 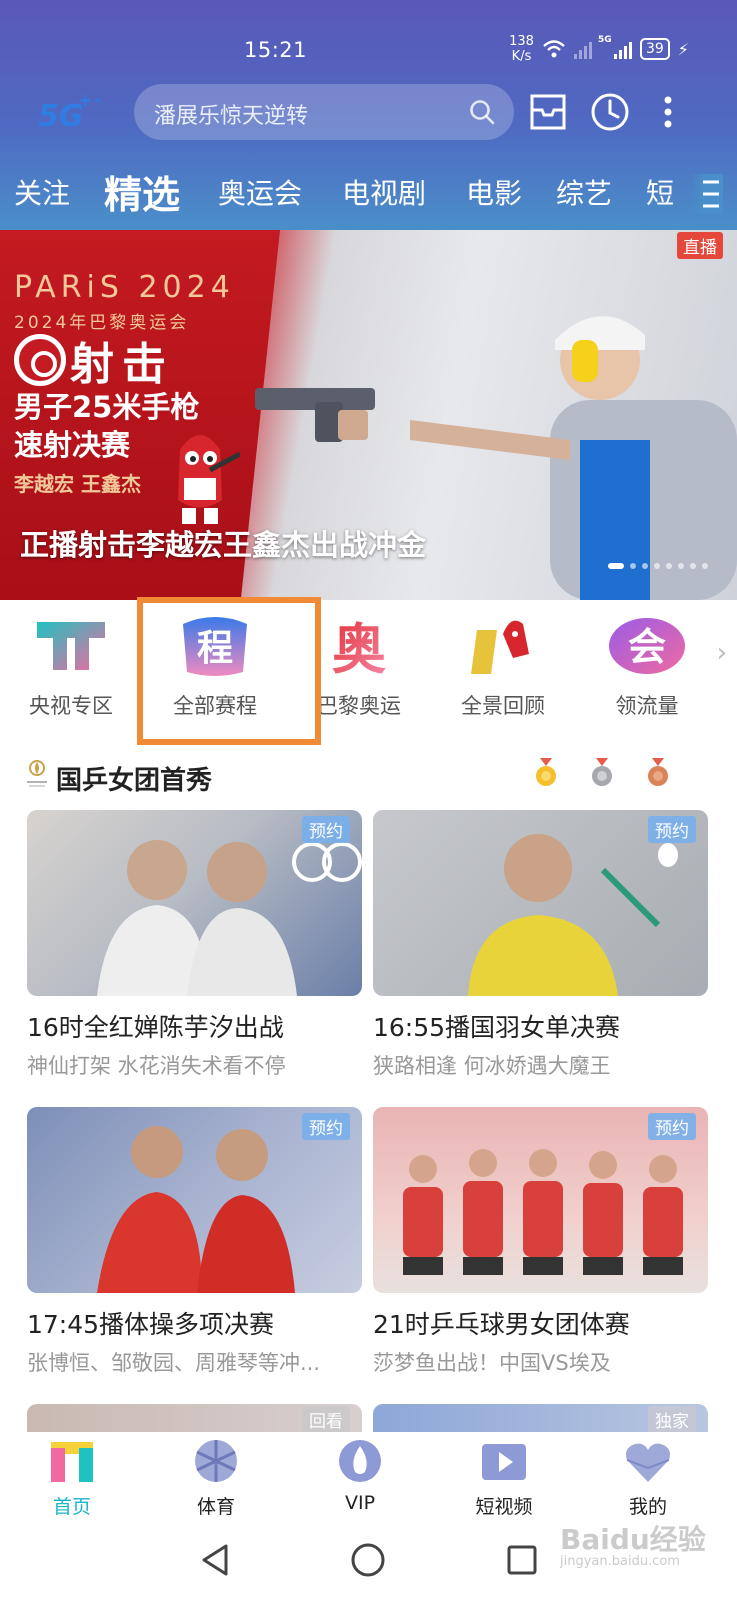 What do you see at coordinates (504, 1462) in the screenshot?
I see `short-video-icon` at bounding box center [504, 1462].